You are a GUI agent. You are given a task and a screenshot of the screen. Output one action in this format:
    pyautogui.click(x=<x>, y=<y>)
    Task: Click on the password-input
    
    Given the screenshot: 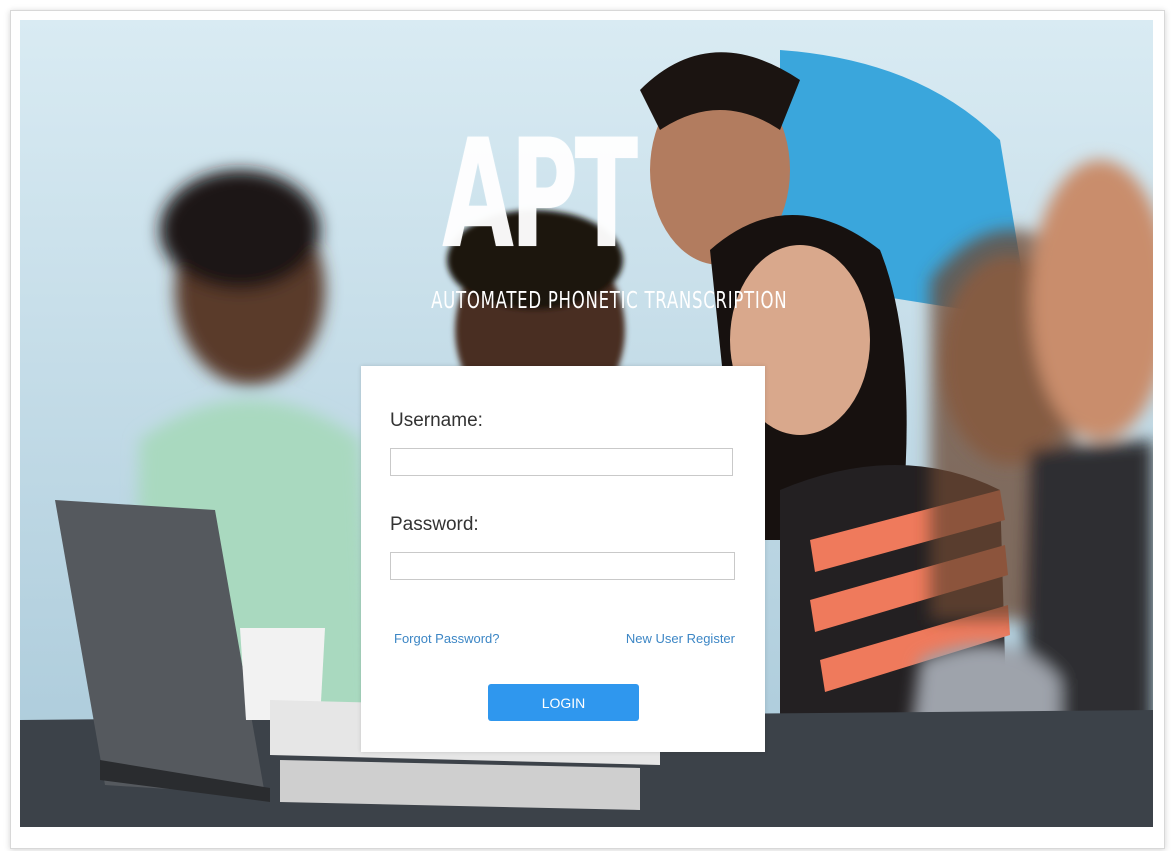 What is the action you would take?
    pyautogui.click(x=562, y=566)
    